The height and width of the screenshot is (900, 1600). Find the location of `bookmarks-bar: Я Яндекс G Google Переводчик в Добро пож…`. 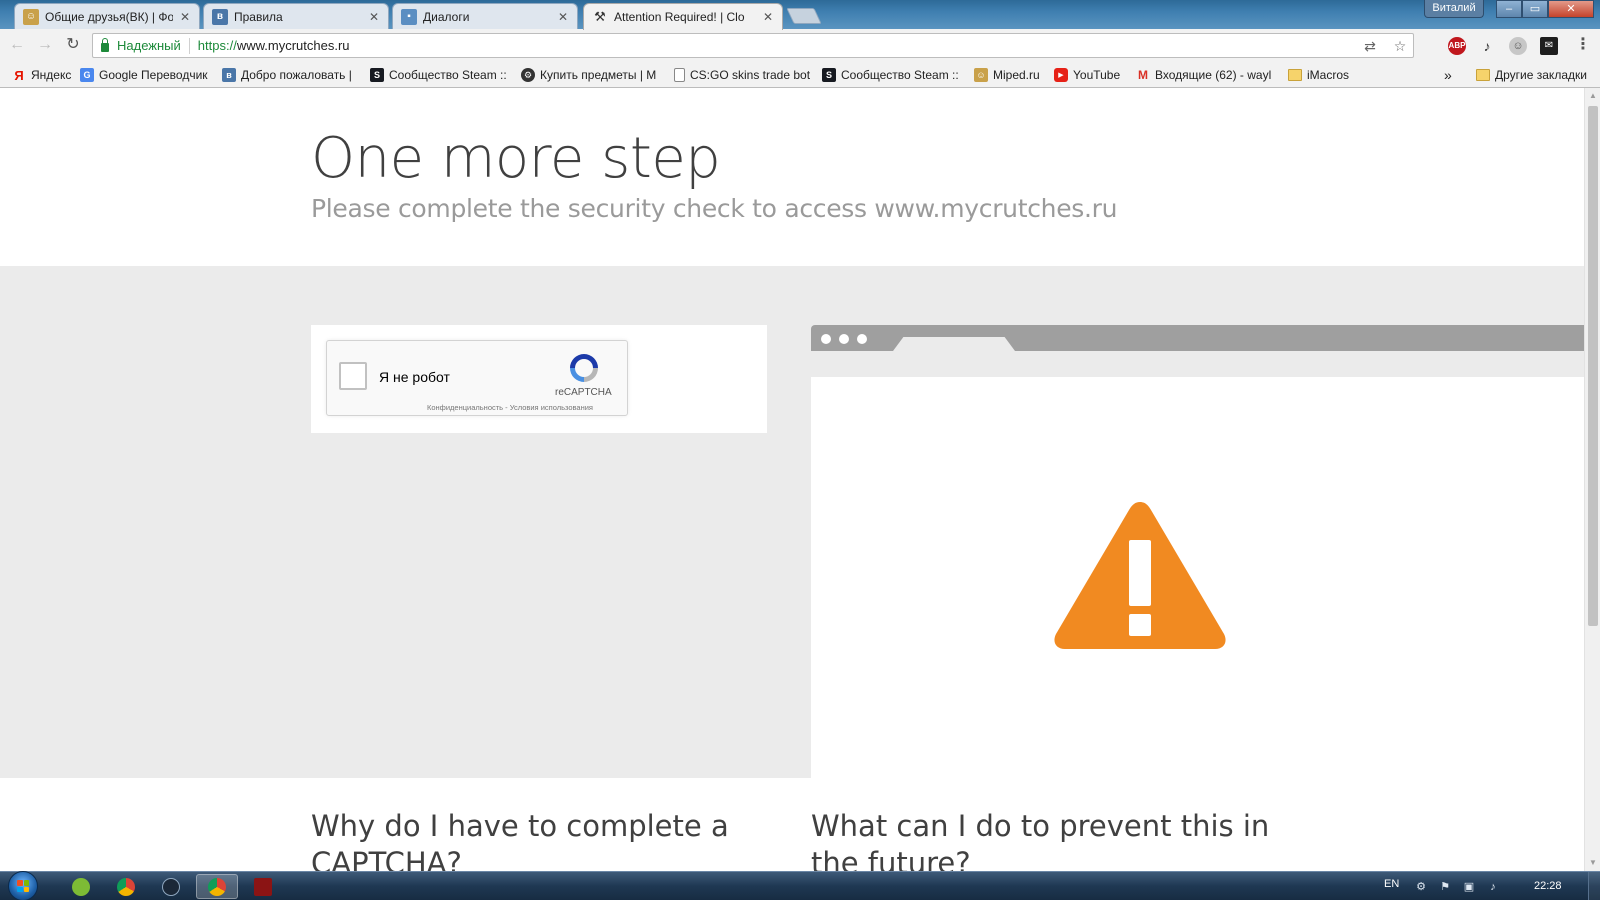

bookmarks-bar: Я Яндекс G Google Переводчик в Добро пож… is located at coordinates (800, 74).